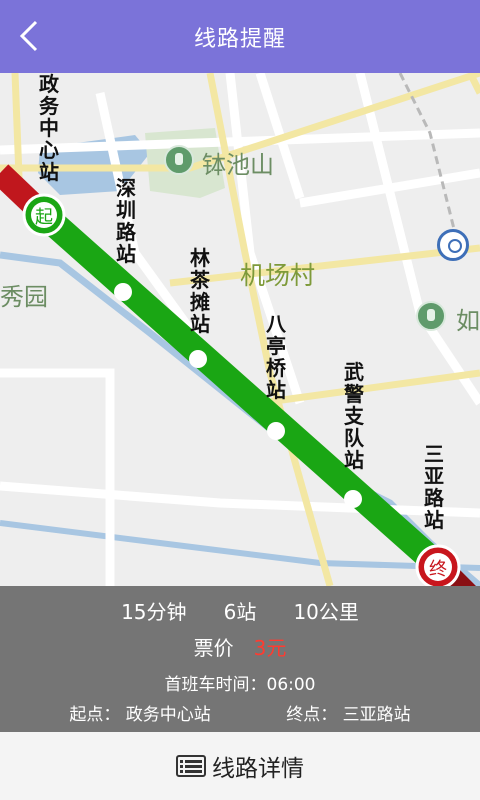 This screenshot has height=800, width=480. What do you see at coordinates (24, 297) in the screenshot?
I see `poi-xiuyuan: 秀园` at bounding box center [24, 297].